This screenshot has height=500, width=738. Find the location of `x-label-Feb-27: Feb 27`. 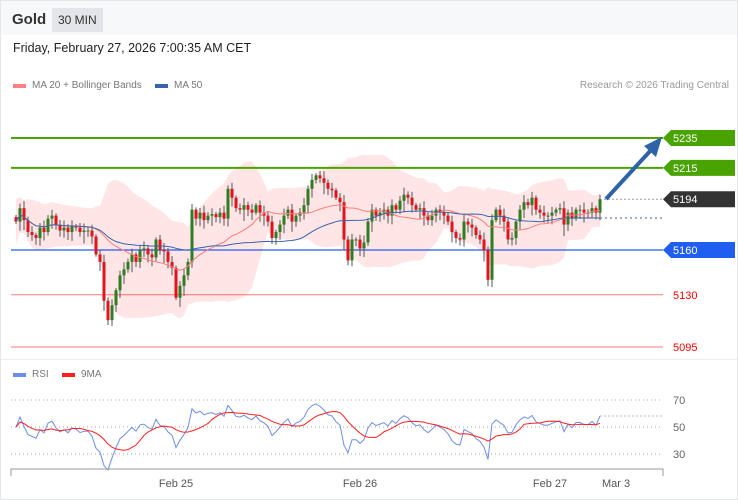

x-label-Feb-27: Feb 27 is located at coordinates (550, 484).